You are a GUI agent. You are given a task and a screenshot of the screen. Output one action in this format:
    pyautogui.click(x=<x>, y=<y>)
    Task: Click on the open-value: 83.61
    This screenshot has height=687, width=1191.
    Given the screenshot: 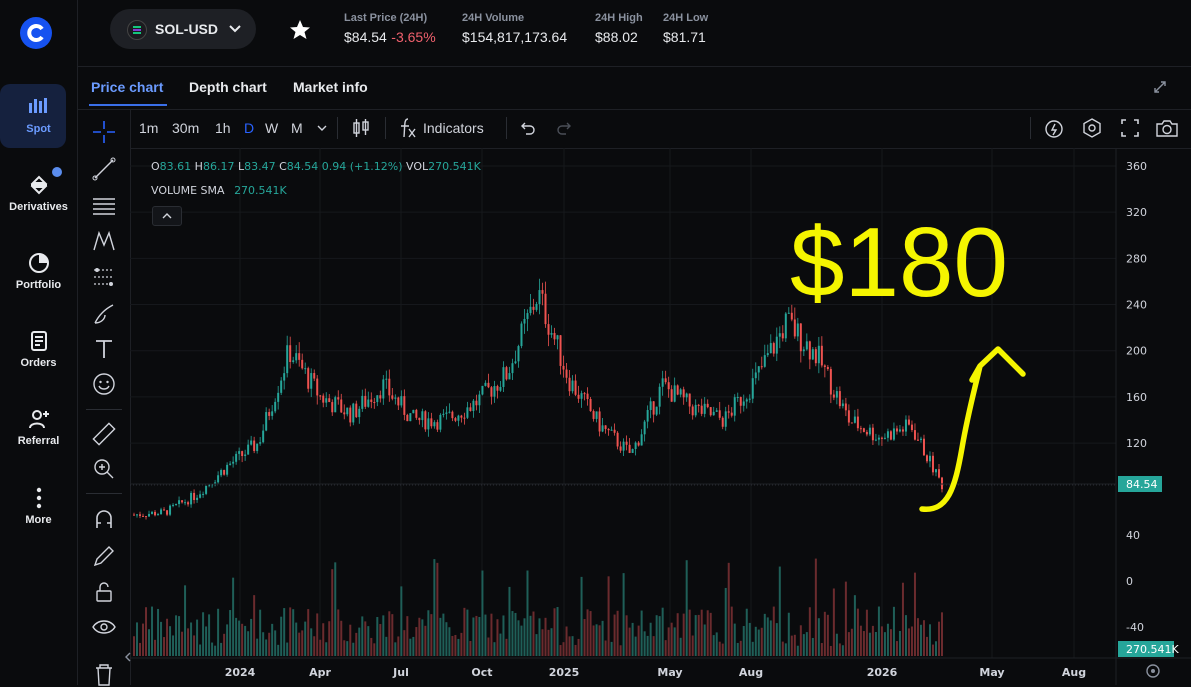 What is the action you would take?
    pyautogui.click(x=175, y=166)
    